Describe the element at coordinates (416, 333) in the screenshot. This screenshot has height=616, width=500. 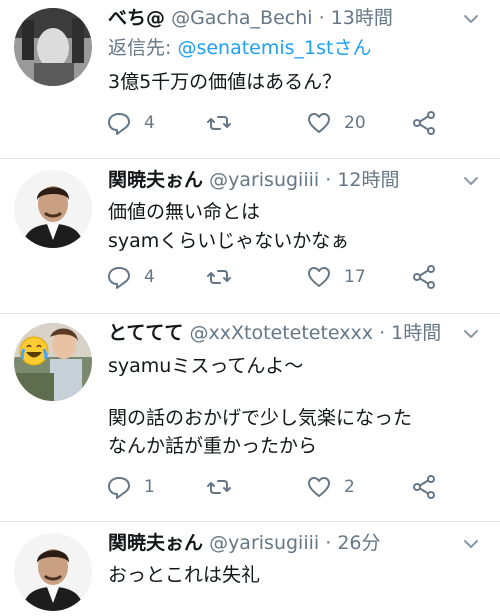
I see `timestamp: 1時間` at that location.